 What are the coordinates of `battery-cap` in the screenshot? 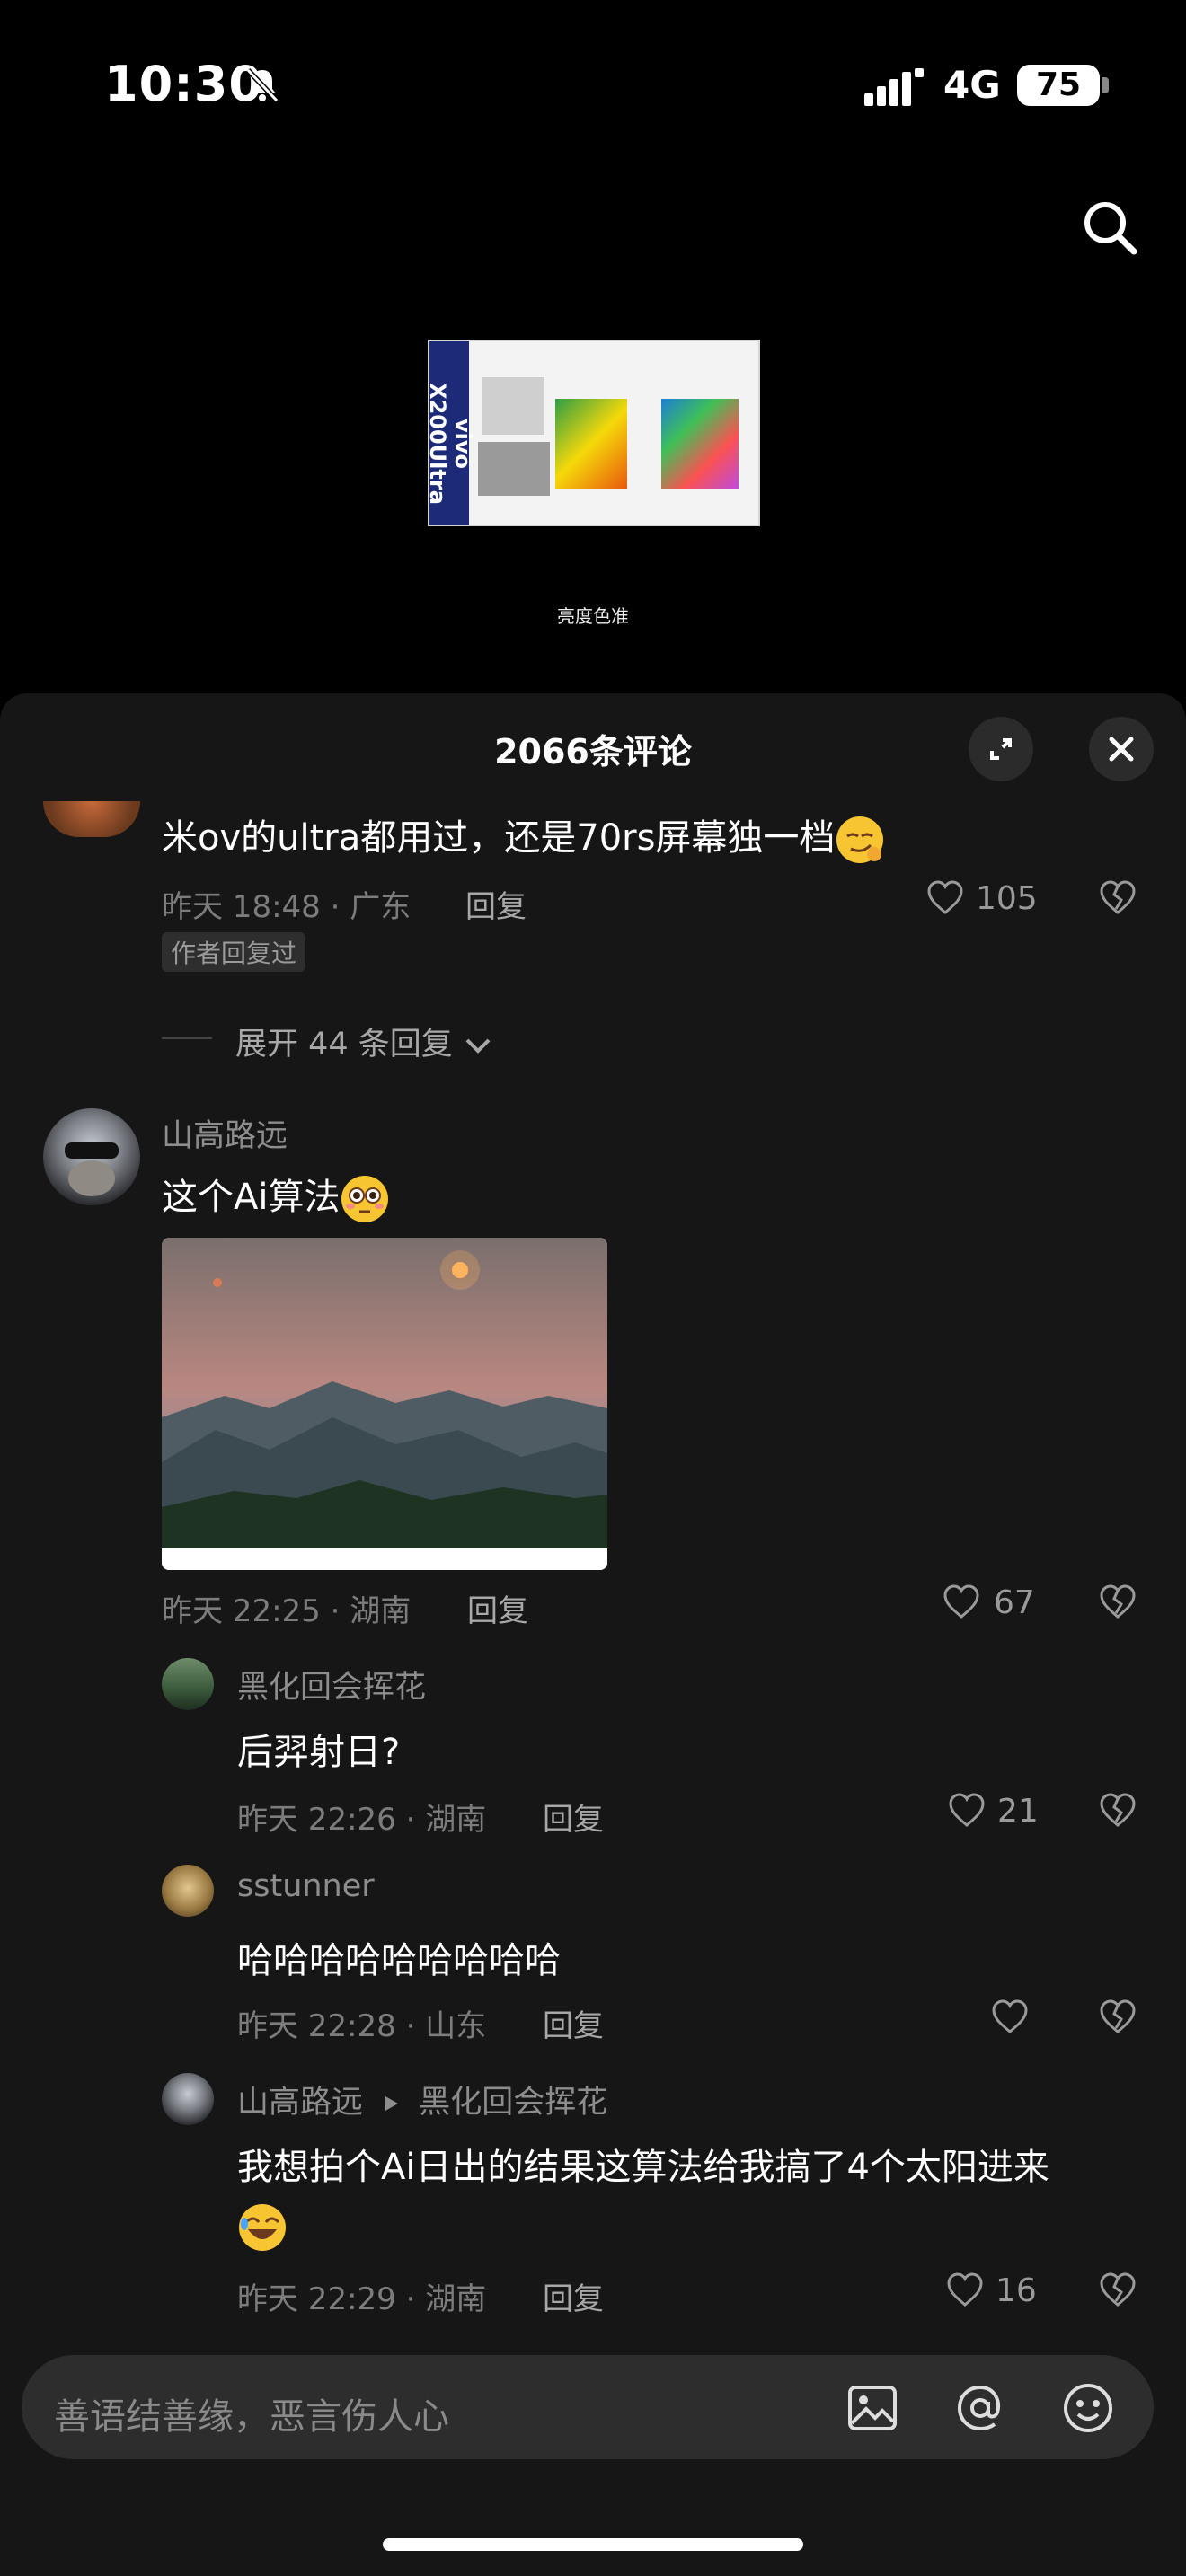 It's located at (1105, 85).